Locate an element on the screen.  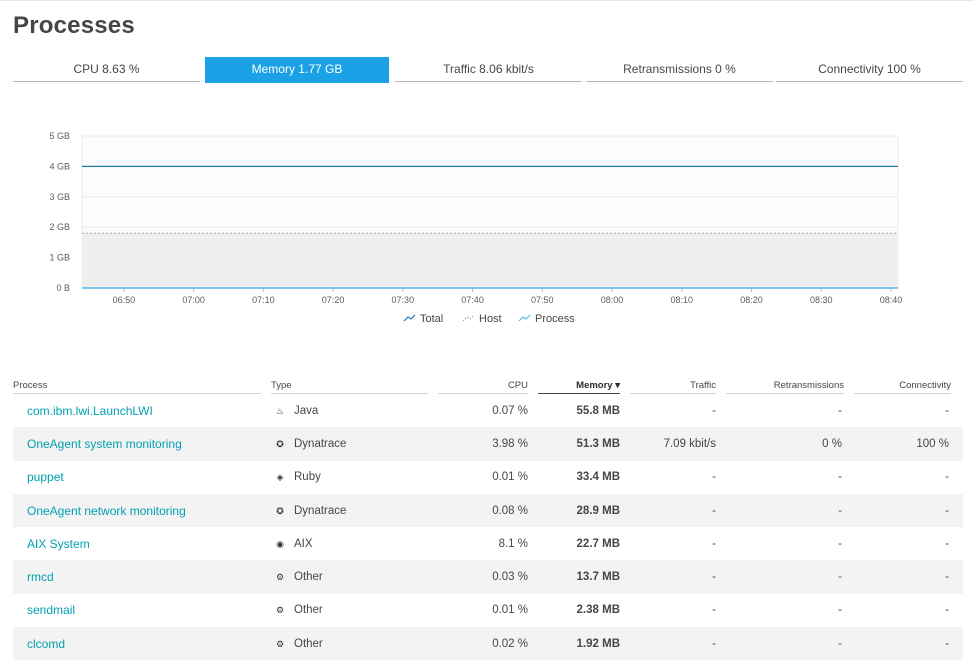
tab-traffic: Traffic 8.06 kbit/s is located at coordinates (488, 69).